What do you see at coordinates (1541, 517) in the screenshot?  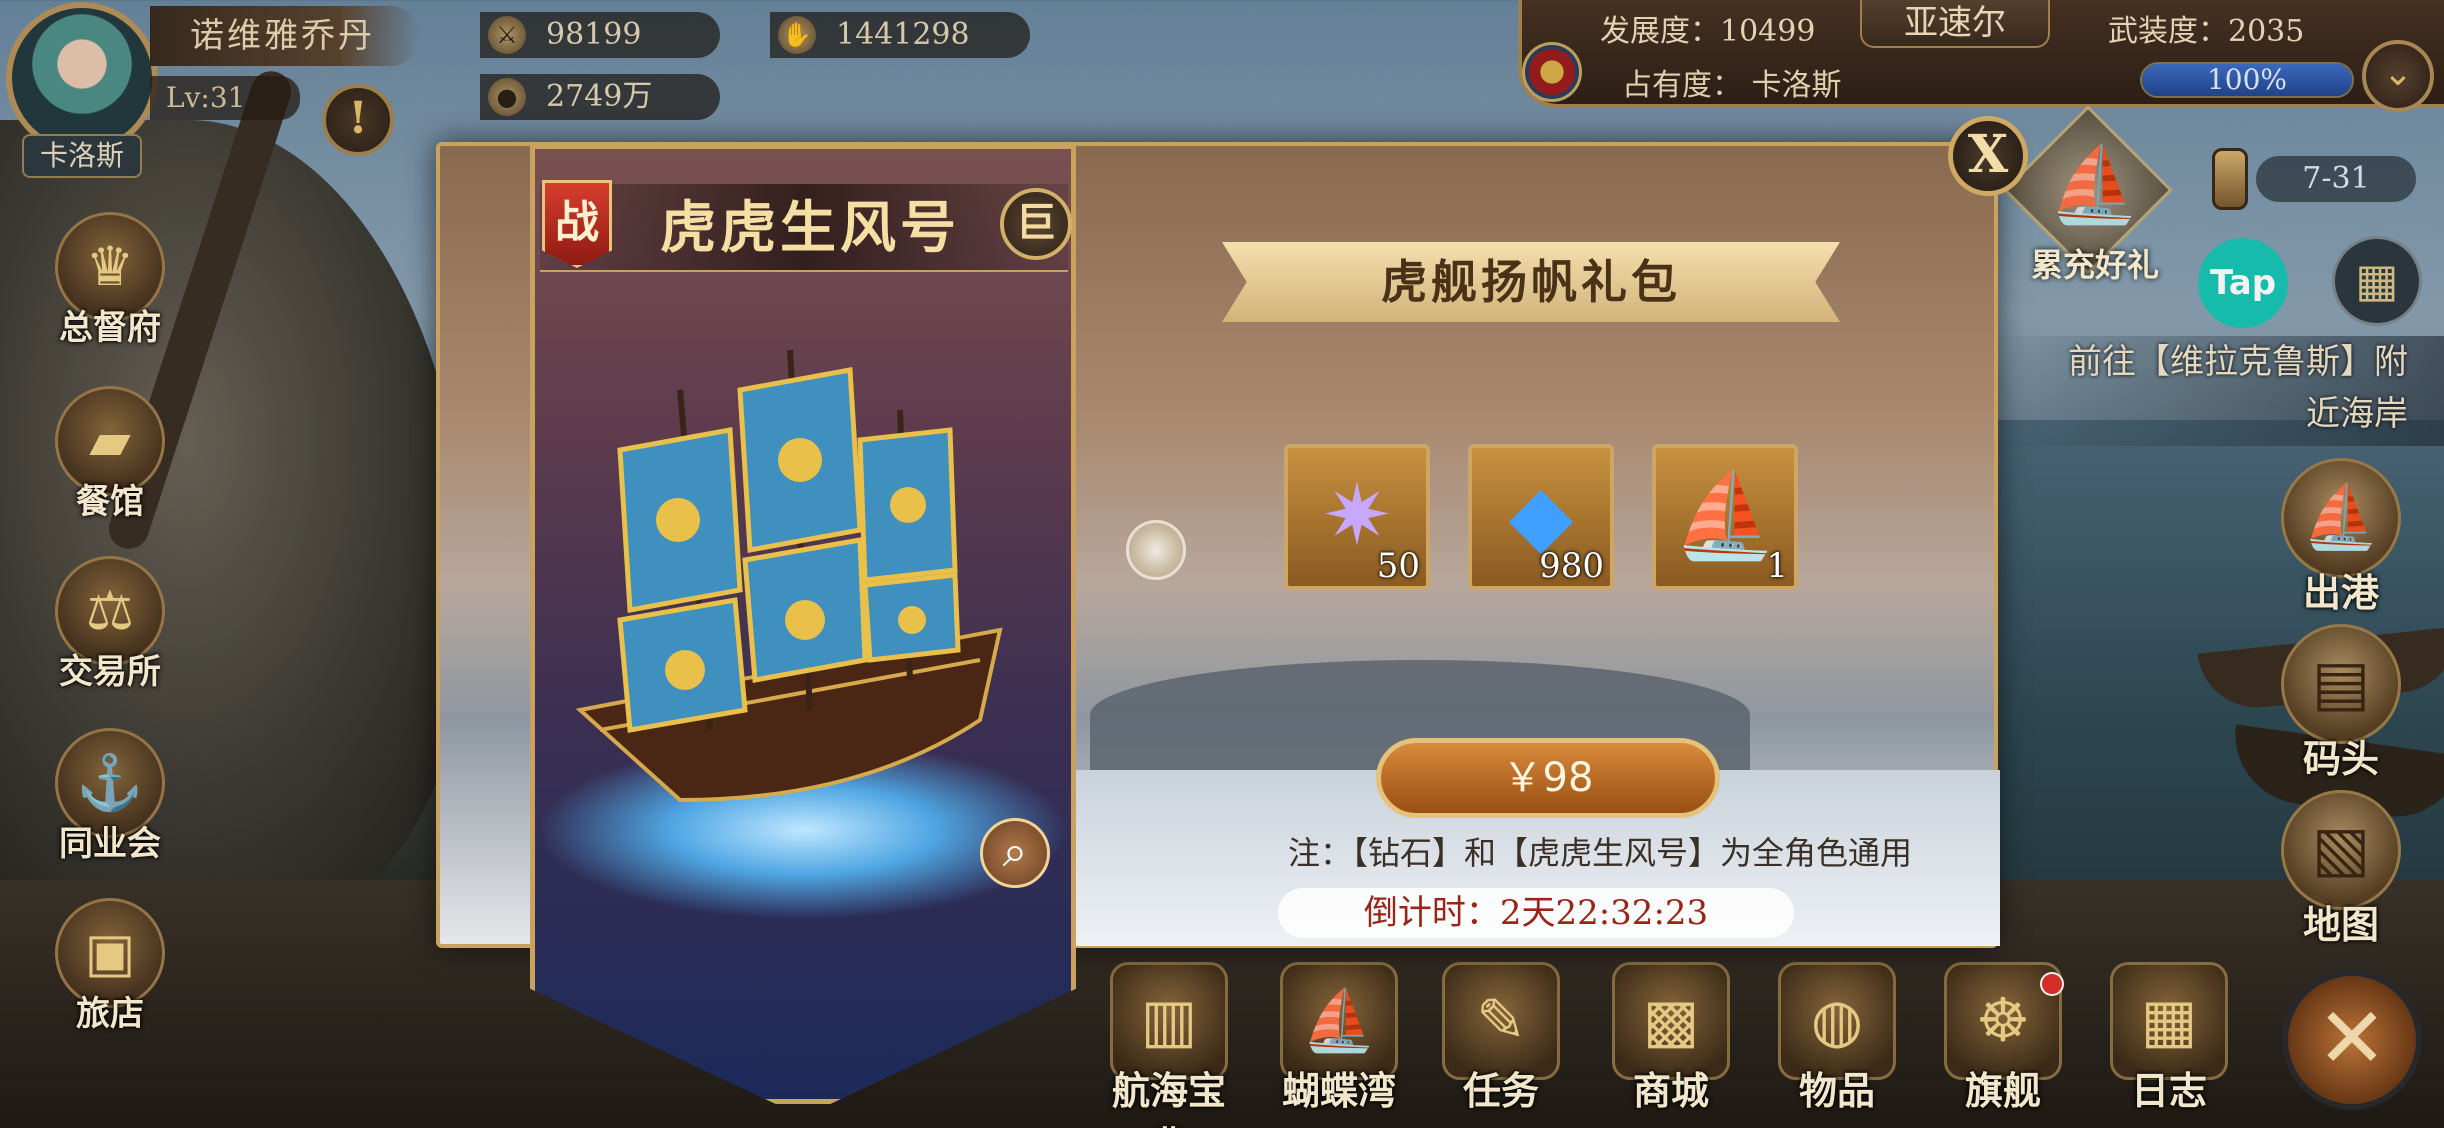 I see `reward-item: ◆ 980` at bounding box center [1541, 517].